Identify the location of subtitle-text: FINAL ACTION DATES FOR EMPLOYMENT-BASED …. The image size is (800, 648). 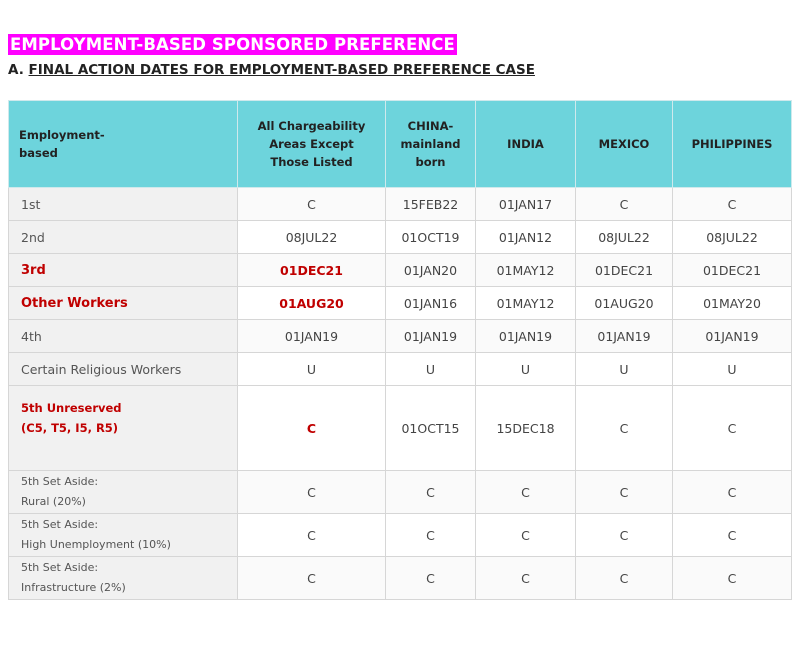
(281, 70).